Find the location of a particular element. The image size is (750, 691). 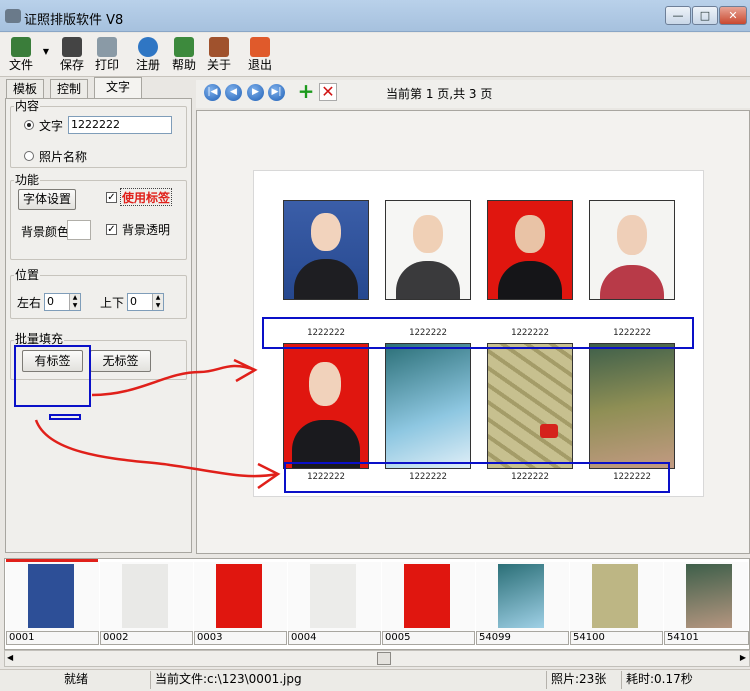

thumbnail-caption: 0005 is located at coordinates (428, 638).